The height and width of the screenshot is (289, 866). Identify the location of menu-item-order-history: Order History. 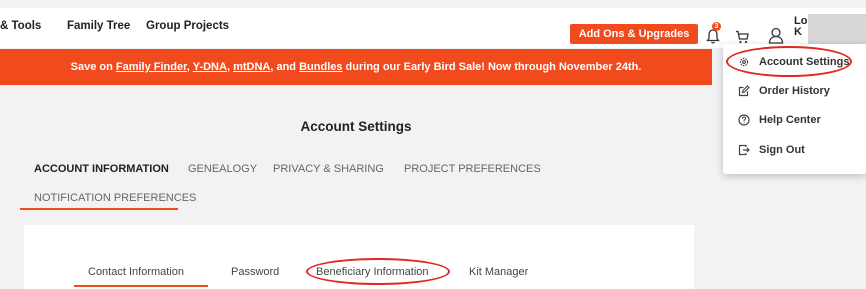
(784, 91).